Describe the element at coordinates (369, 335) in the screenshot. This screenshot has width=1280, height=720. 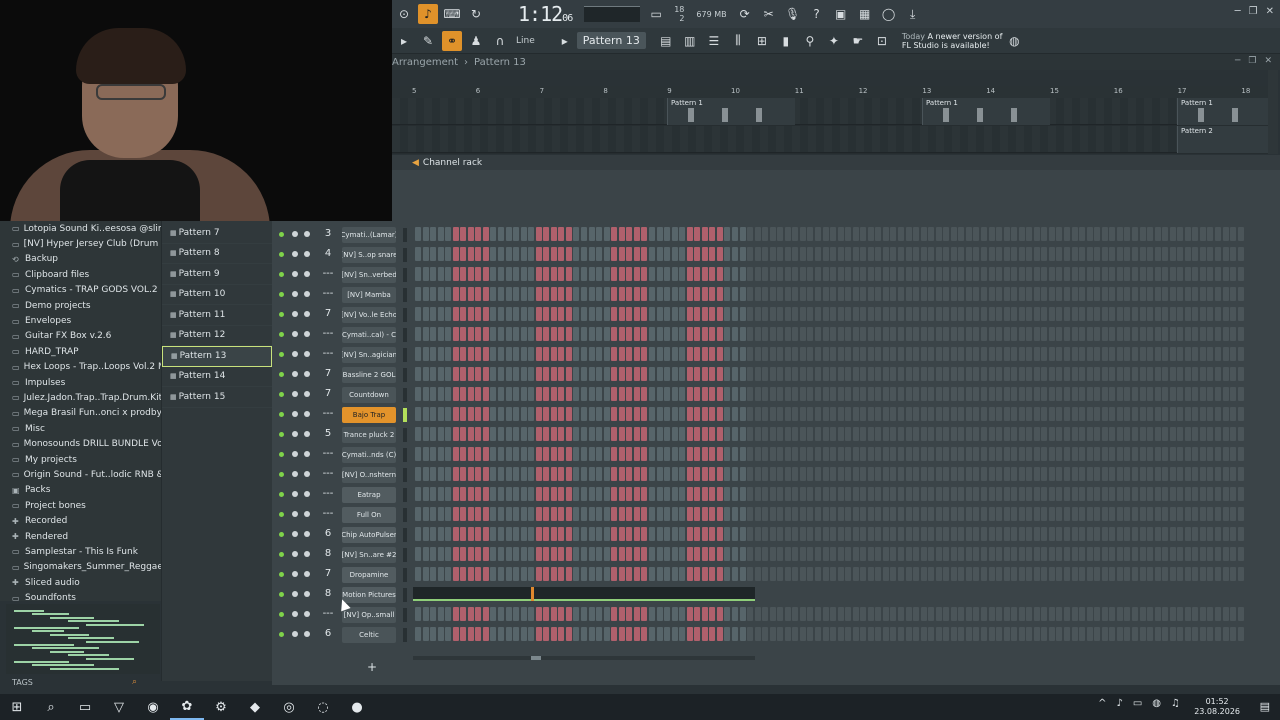
I see `channel-name-button: Cymati..cal) - C` at that location.